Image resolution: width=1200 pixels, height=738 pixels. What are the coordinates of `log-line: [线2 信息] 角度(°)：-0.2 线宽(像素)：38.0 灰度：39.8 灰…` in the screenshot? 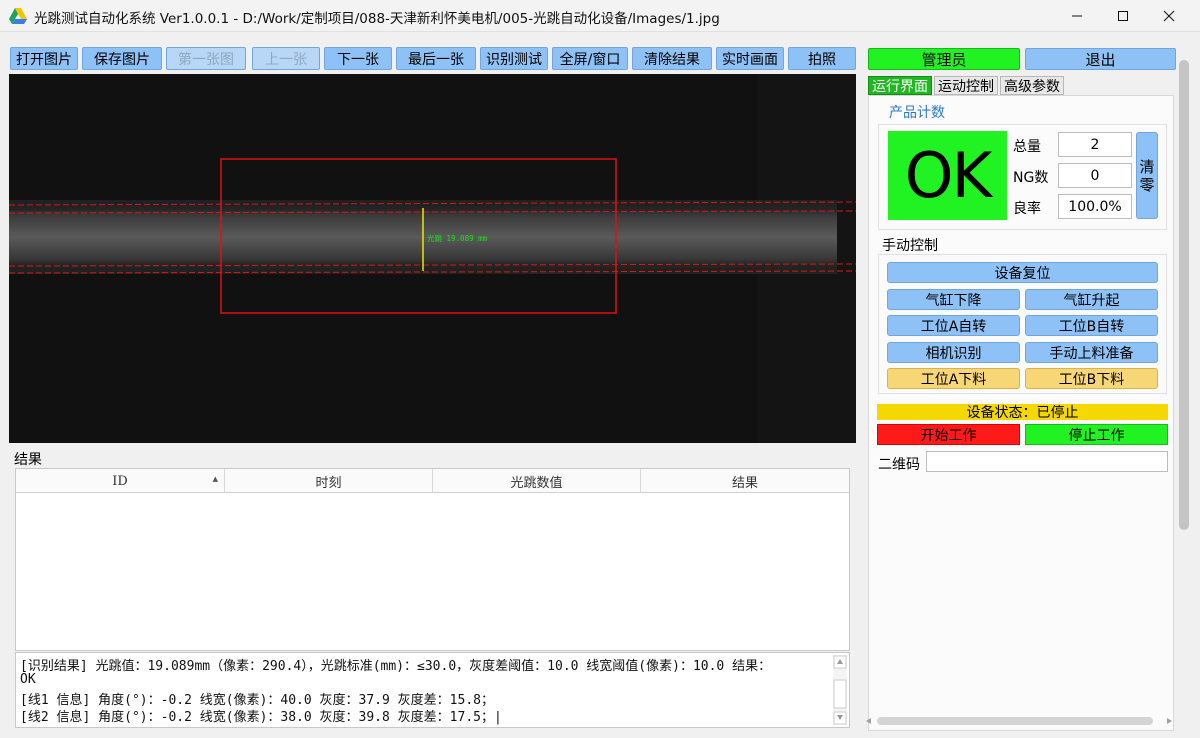 It's located at (261, 717).